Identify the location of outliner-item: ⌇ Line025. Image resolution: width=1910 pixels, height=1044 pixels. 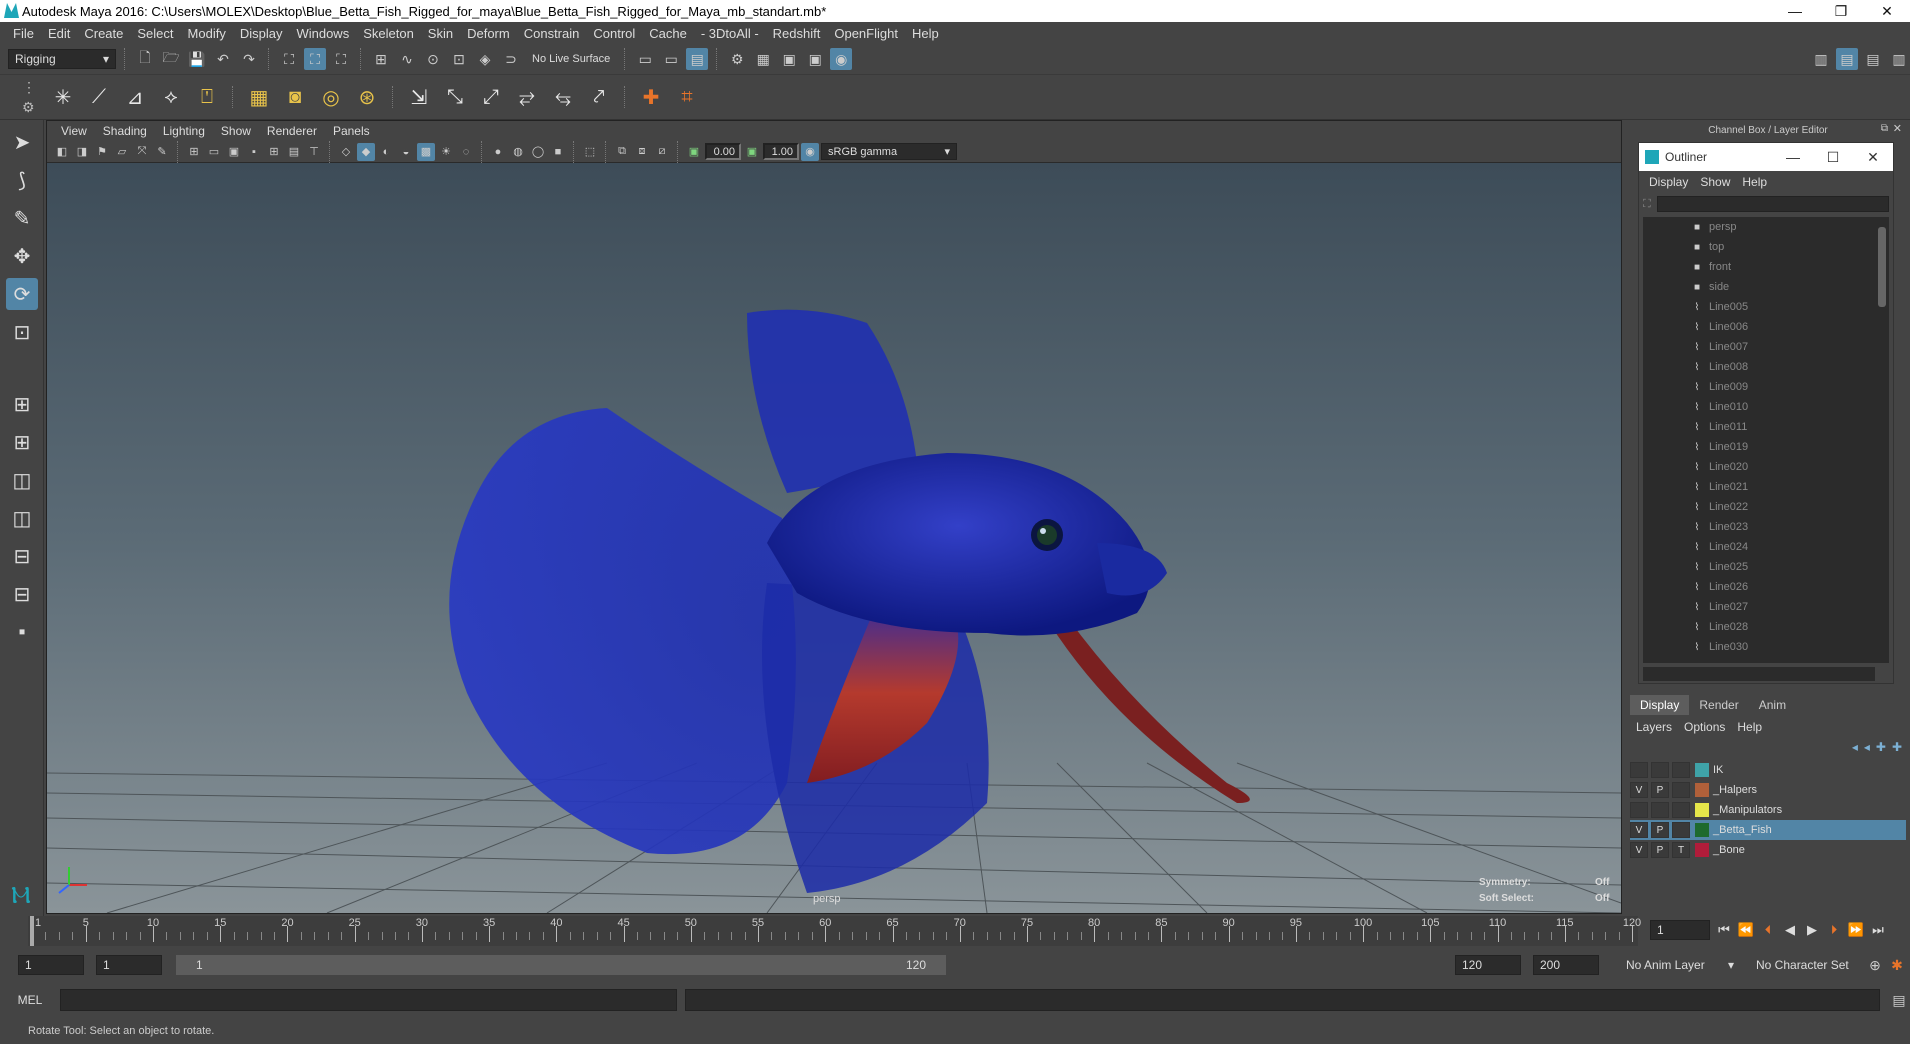
(1759, 567).